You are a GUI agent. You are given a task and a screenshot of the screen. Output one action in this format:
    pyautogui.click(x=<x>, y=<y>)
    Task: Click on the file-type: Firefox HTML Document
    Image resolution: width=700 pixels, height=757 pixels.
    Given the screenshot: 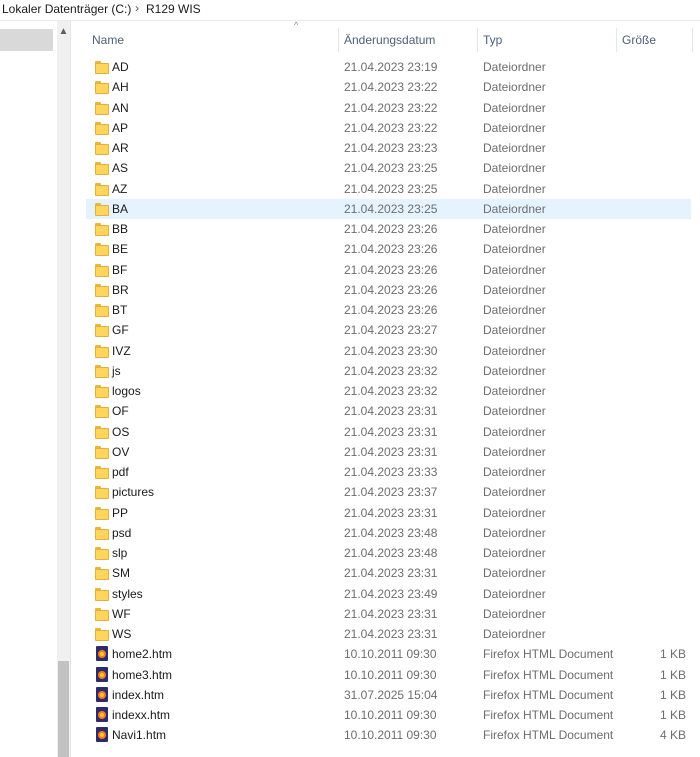 What is the action you would take?
    pyautogui.click(x=548, y=735)
    